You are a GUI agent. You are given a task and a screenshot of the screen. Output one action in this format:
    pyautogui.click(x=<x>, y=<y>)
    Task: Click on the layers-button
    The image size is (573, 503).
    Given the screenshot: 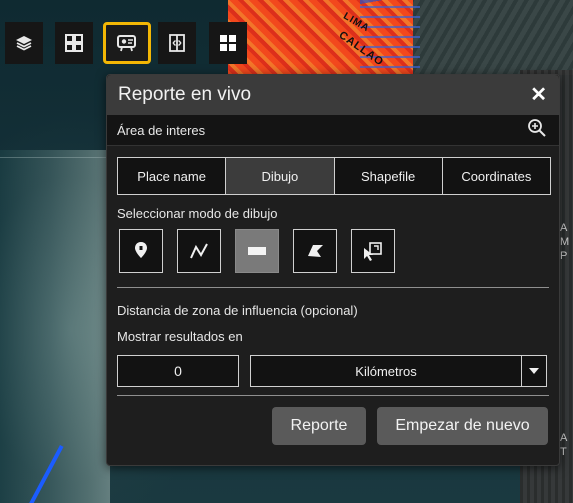 What is the action you would take?
    pyautogui.click(x=24, y=43)
    